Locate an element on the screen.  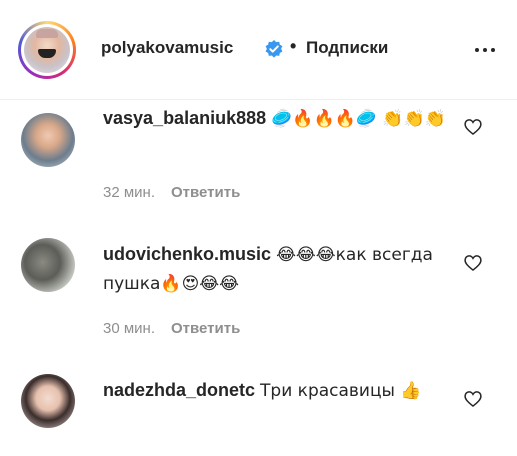
comment-meta: 30 мин. Ответить is located at coordinates (171, 328).